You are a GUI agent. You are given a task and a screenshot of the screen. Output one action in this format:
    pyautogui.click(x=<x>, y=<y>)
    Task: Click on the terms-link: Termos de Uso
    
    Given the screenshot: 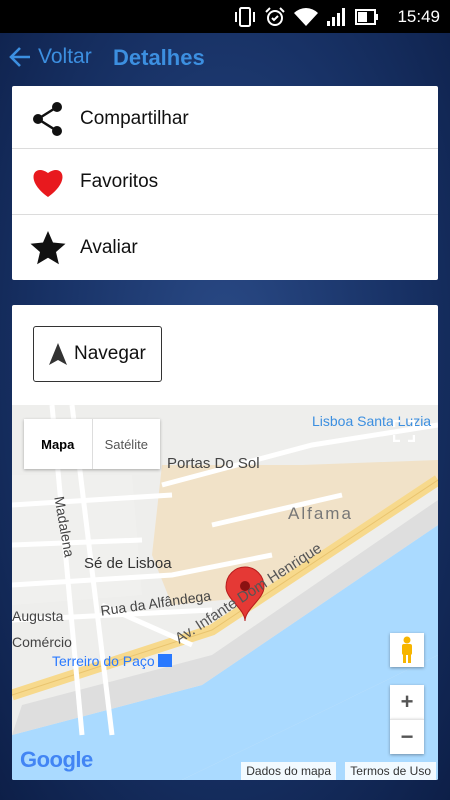 What is the action you would take?
    pyautogui.click(x=390, y=771)
    